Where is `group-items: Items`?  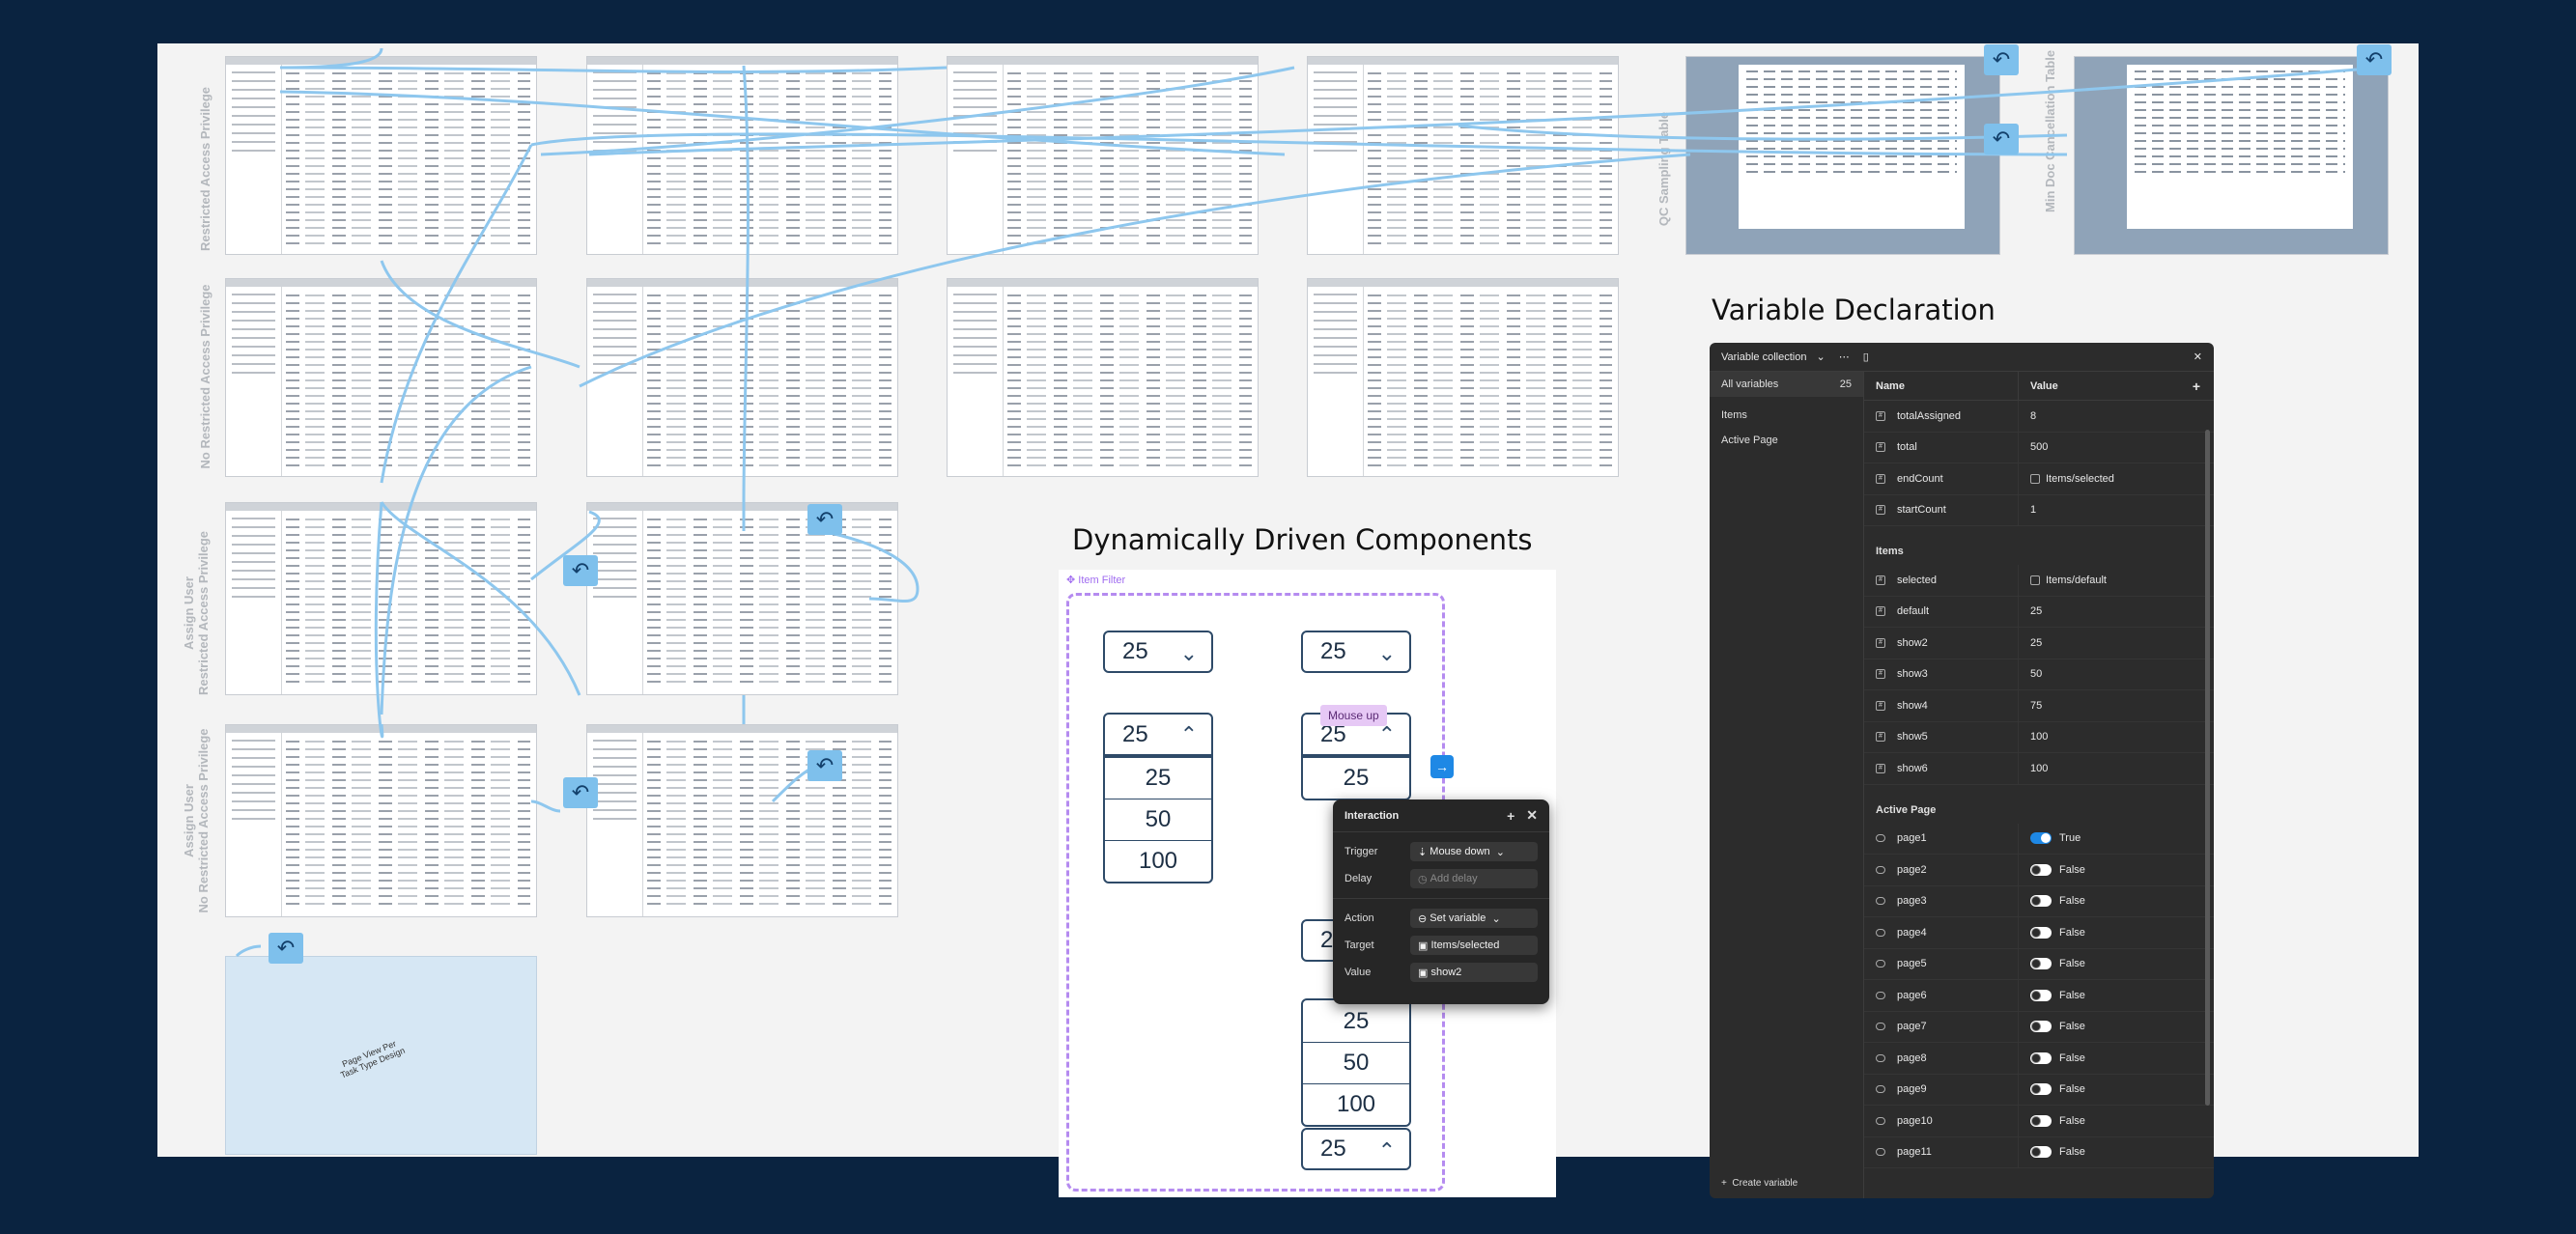 group-items: Items is located at coordinates (1786, 415).